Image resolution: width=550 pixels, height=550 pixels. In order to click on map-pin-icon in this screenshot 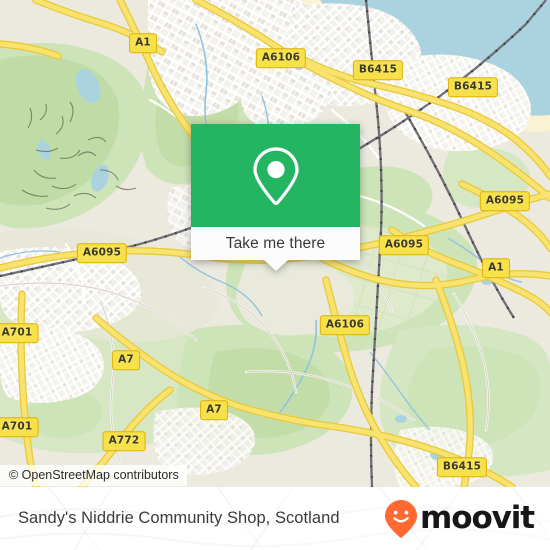, I will do `click(275, 175)`.